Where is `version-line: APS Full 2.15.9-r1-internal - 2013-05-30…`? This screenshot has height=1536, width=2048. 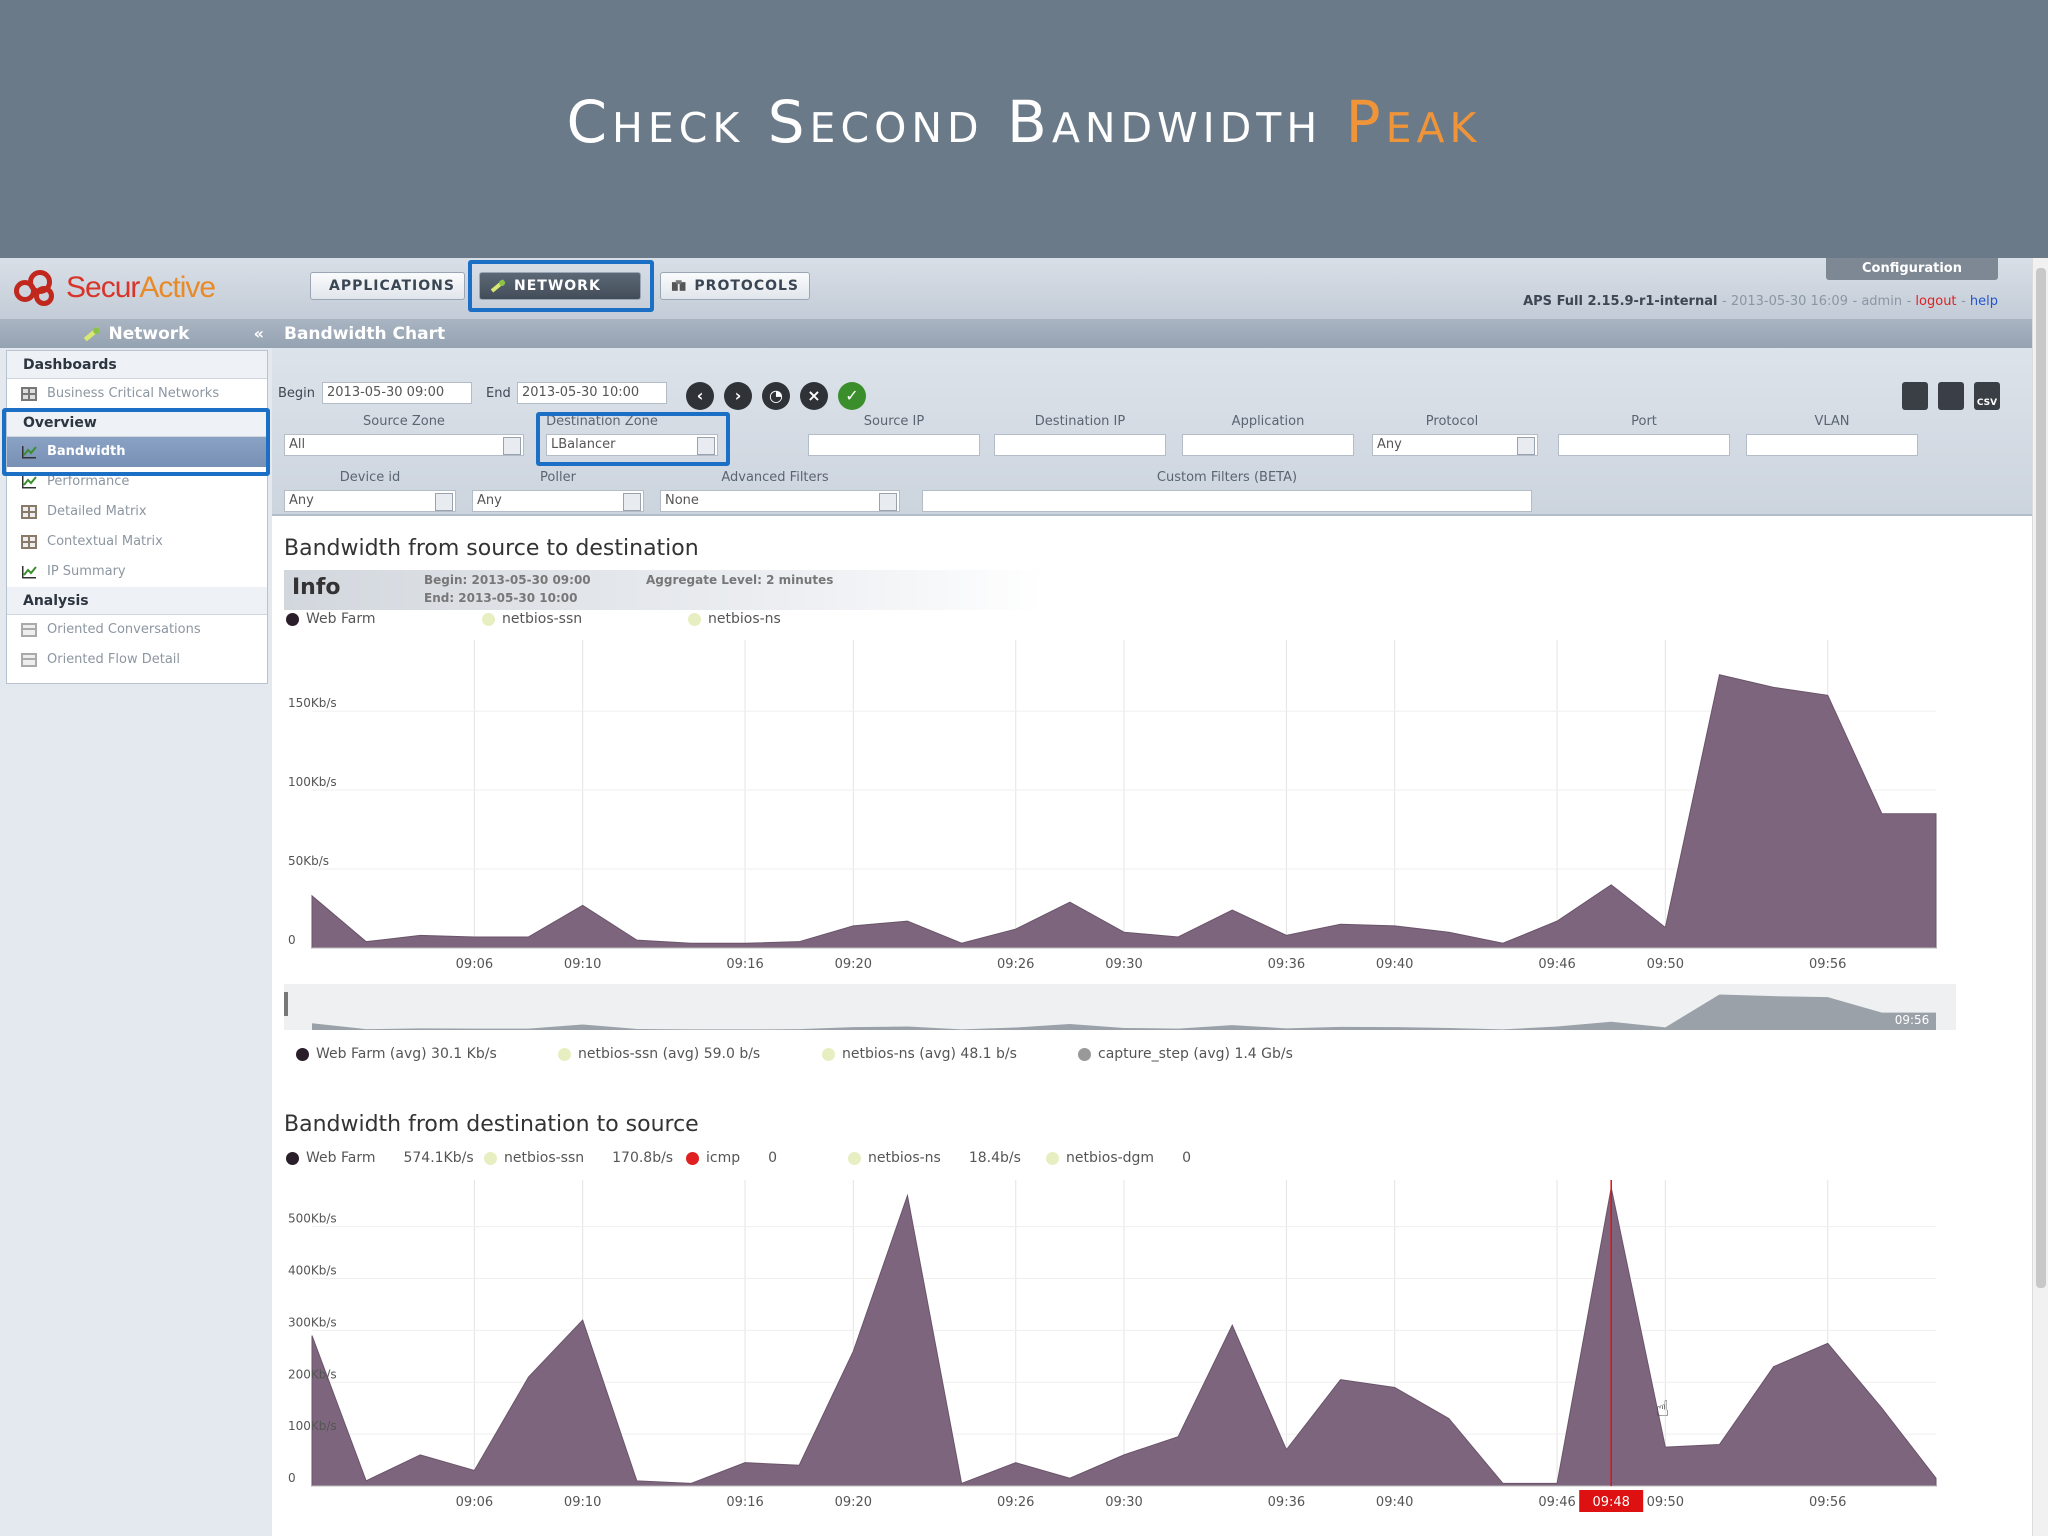
version-line: APS Full 2.15.9-r1-internal - 2013-05-30… is located at coordinates (1760, 301).